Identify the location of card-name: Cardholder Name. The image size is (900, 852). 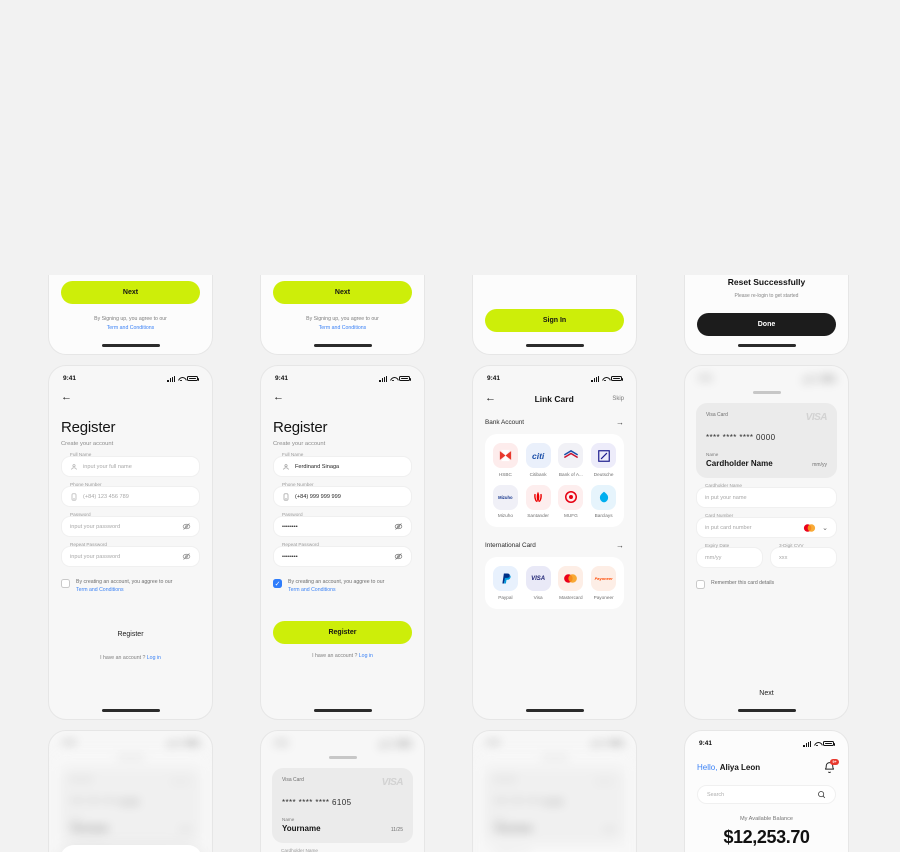
(739, 463).